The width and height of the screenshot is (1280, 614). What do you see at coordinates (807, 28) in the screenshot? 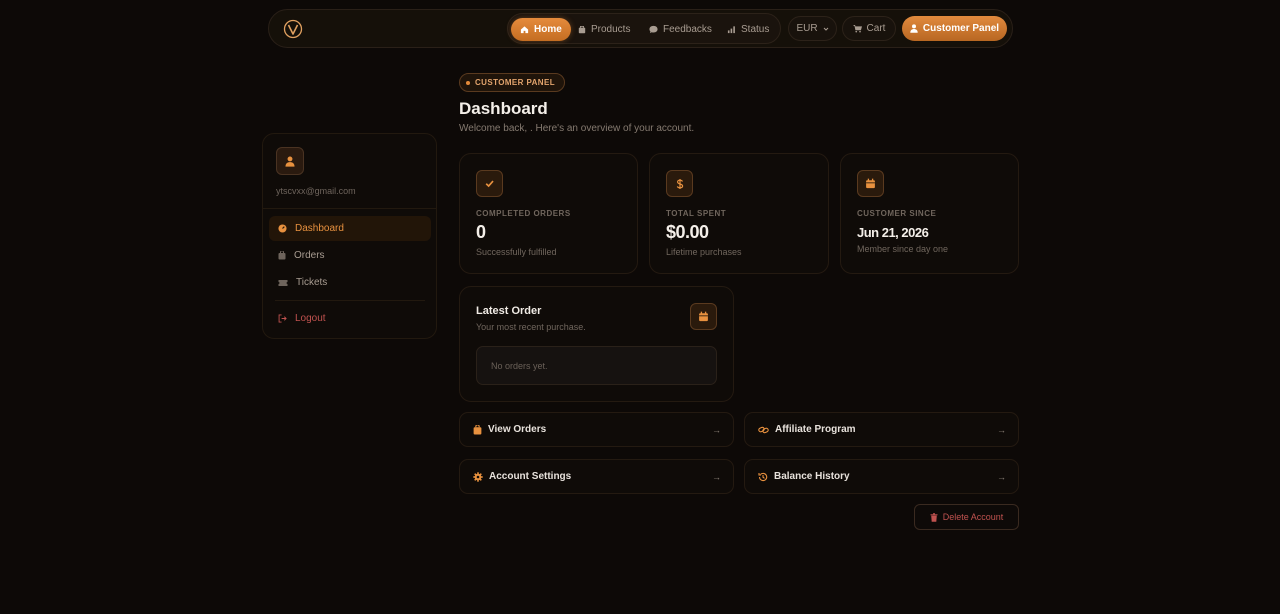
I see `currency-label: EUR` at bounding box center [807, 28].